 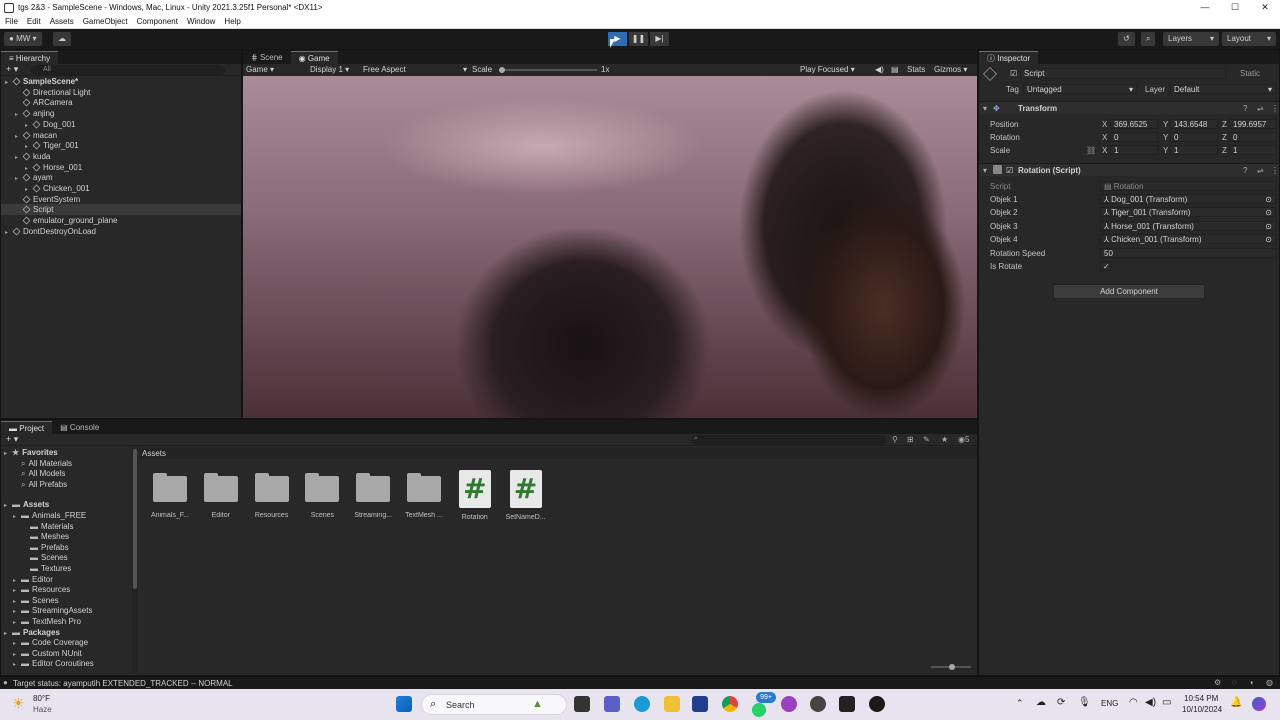 What do you see at coordinates (34, 21) in the screenshot?
I see `menu-edit: Edit` at bounding box center [34, 21].